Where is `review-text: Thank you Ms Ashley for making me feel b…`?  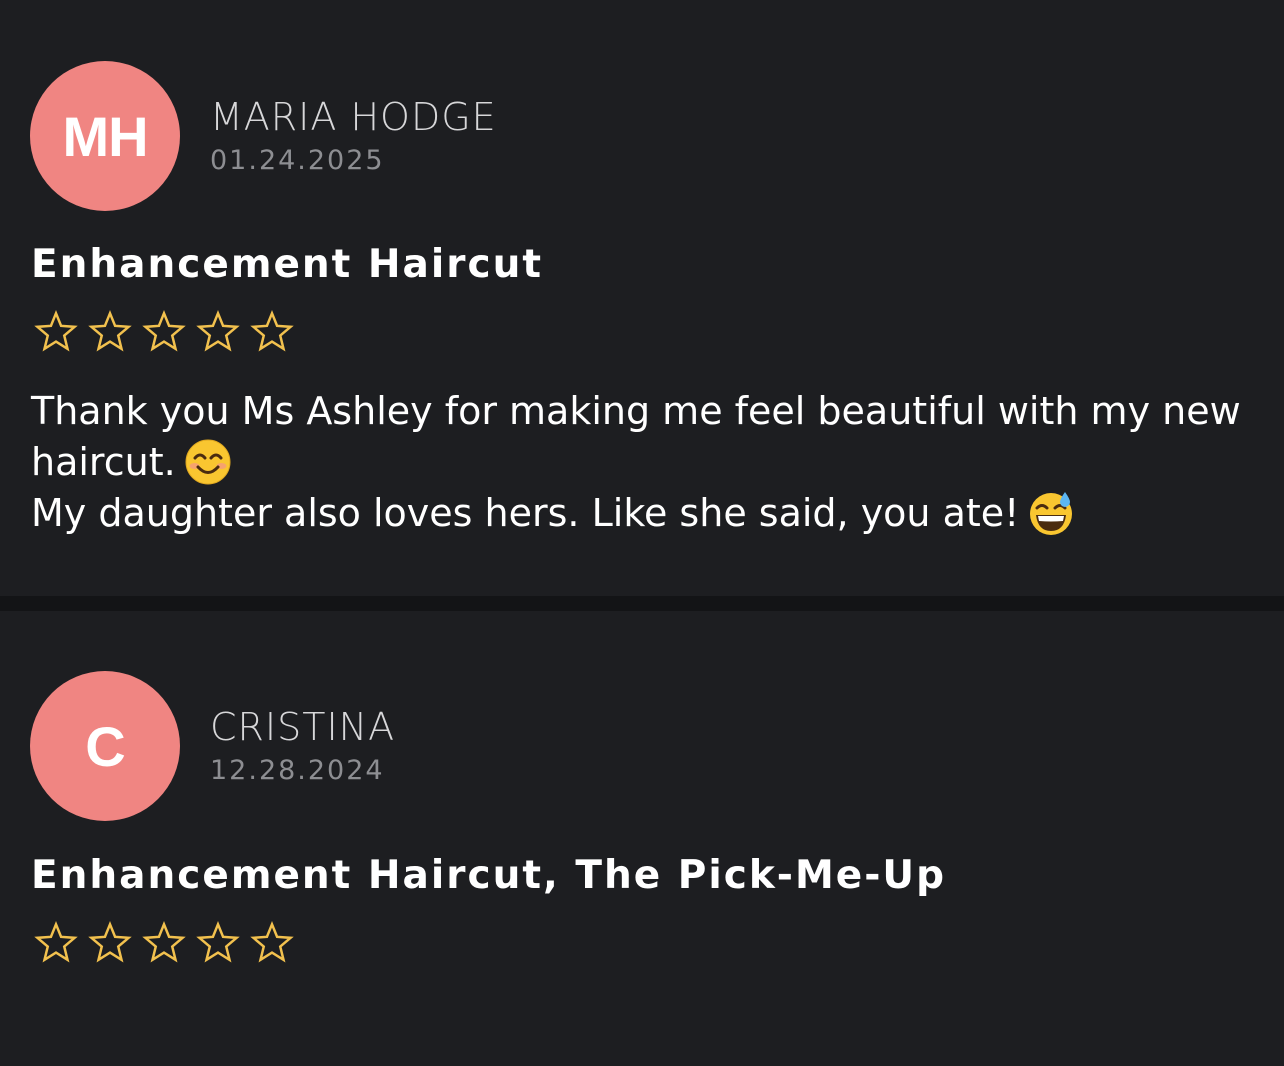 review-text: Thank you Ms Ashley for making me feel b… is located at coordinates (646, 462).